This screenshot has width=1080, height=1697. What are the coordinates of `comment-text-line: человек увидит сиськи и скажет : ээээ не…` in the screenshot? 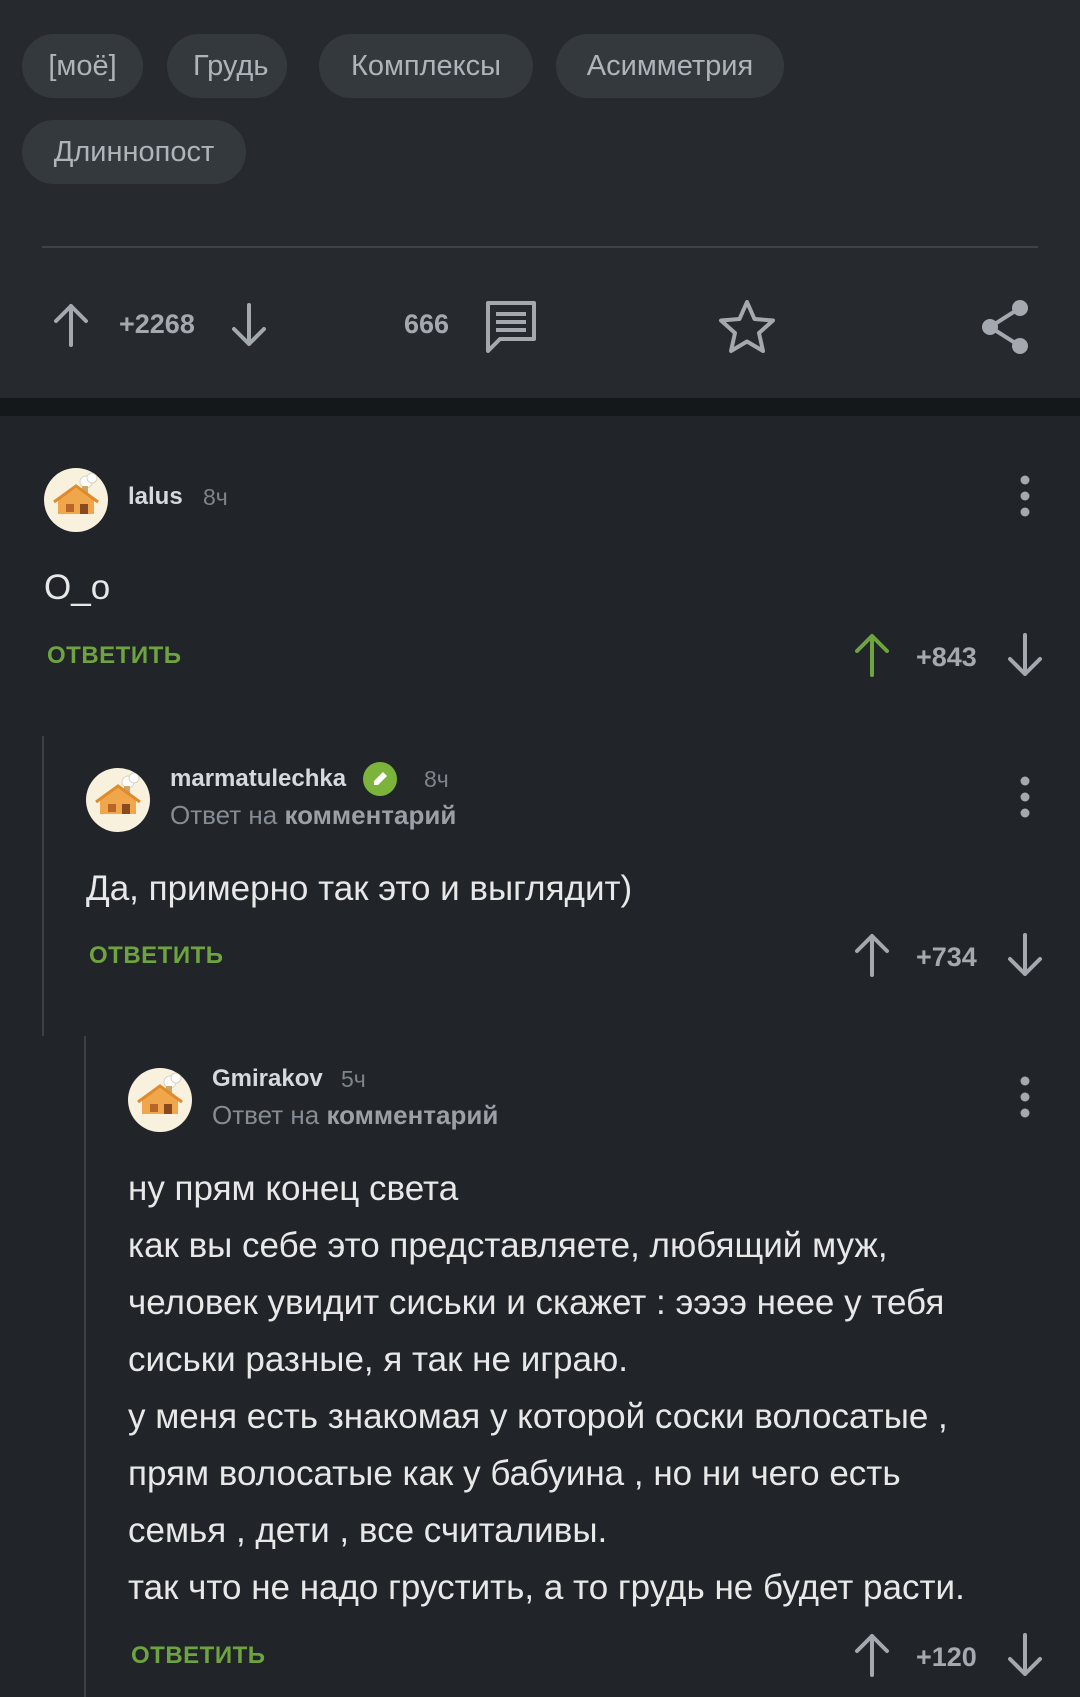 It's located at (536, 1302).